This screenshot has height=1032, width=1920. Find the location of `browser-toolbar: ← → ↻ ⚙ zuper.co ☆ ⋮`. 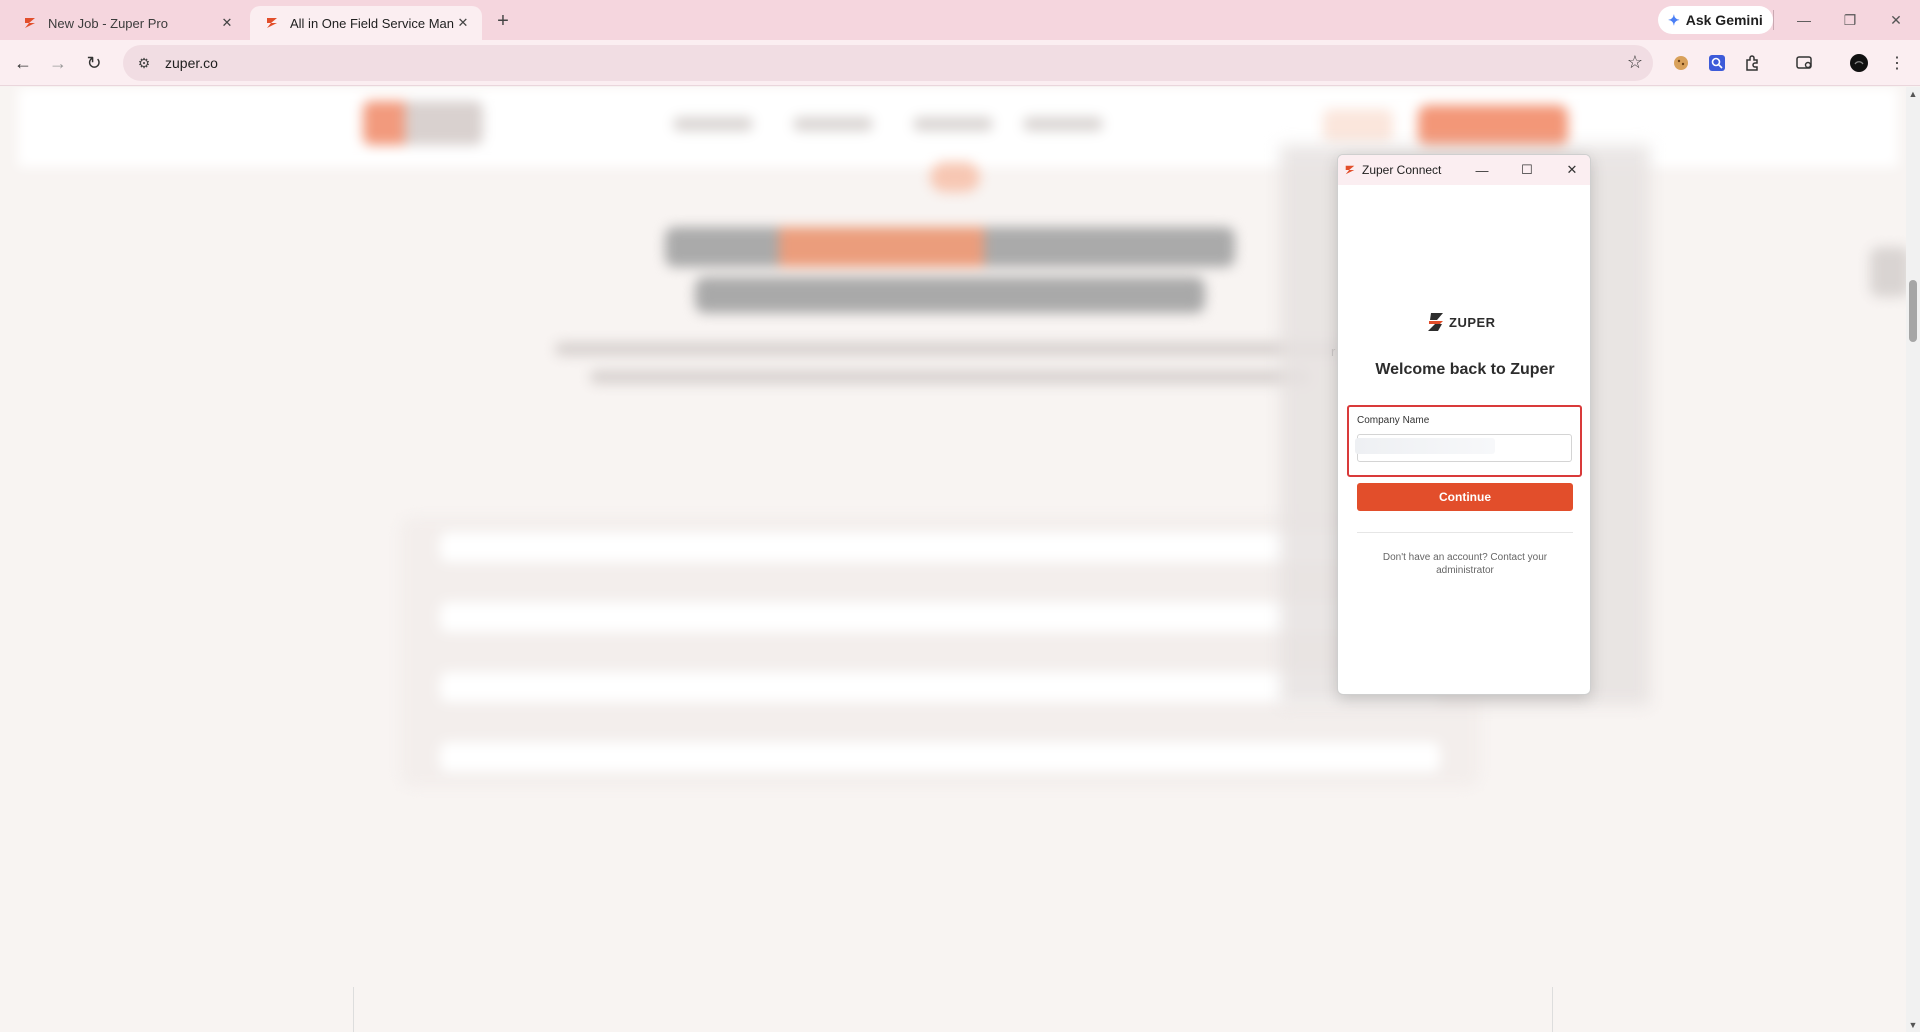

browser-toolbar: ← → ↻ ⚙ zuper.co ☆ ⋮ is located at coordinates (960, 63).